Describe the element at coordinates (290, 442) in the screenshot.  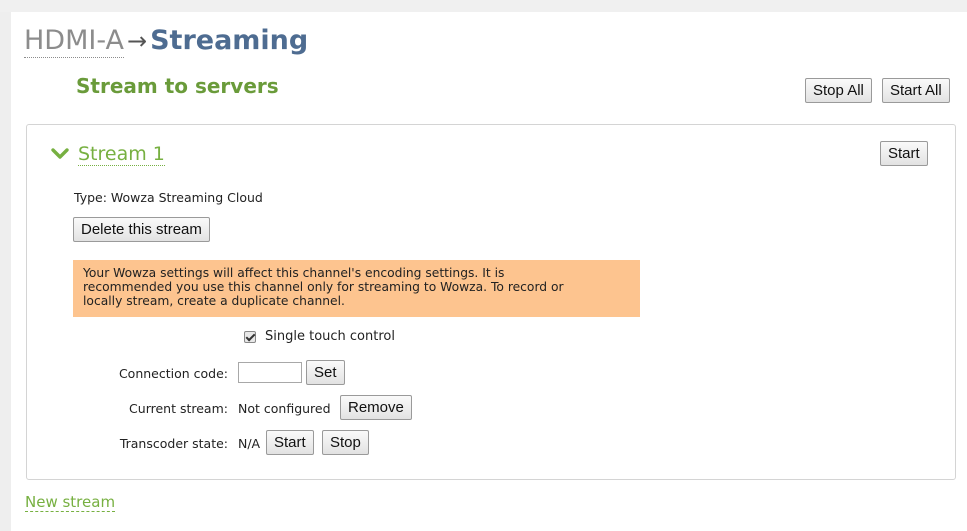
I see `transcoder-start-button: Start` at that location.